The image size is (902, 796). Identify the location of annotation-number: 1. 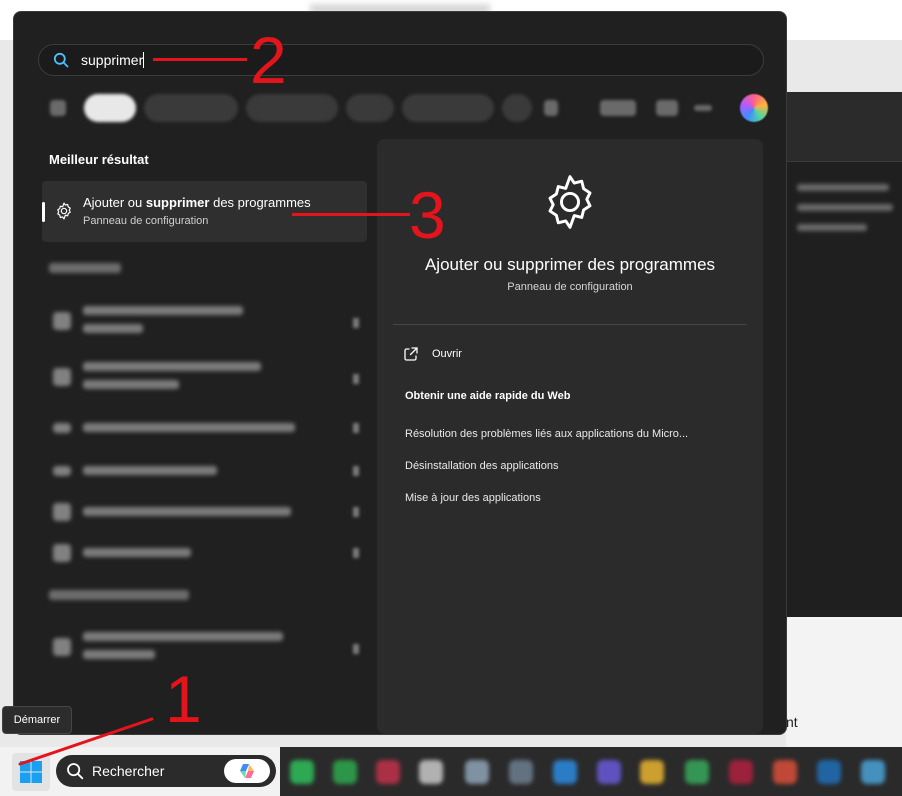
(183, 699).